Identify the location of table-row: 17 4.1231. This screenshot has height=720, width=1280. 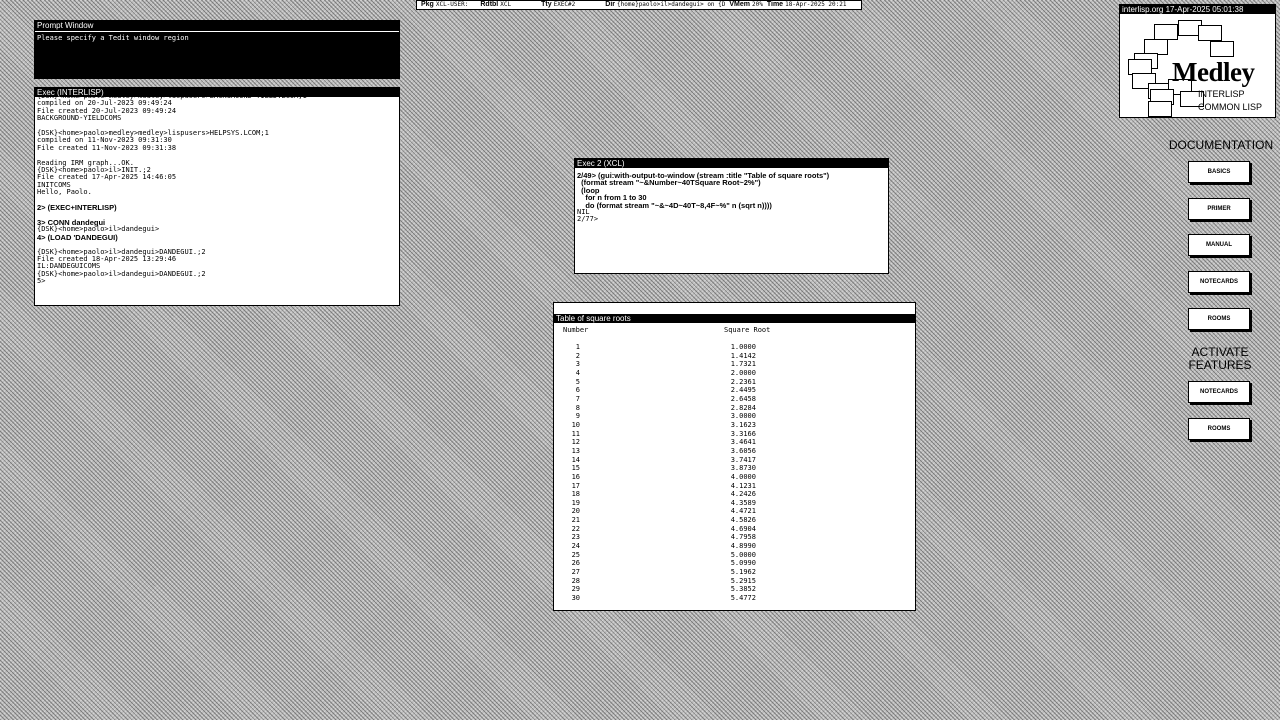
(655, 486).